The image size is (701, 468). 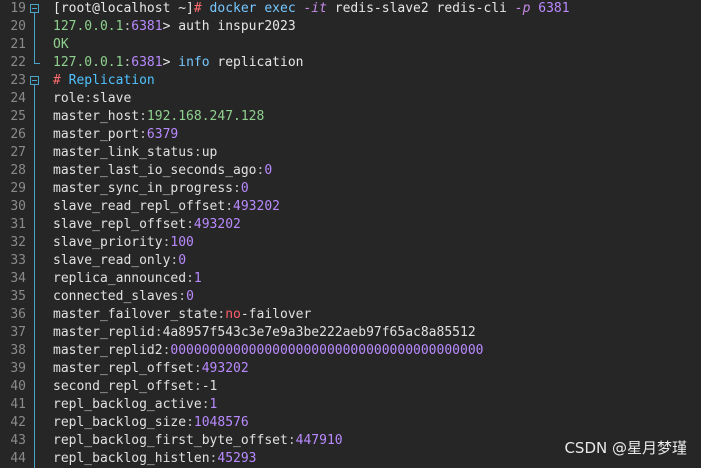 I want to click on code-line: 25 master_host:192.168.247.128, so click(x=350, y=117).